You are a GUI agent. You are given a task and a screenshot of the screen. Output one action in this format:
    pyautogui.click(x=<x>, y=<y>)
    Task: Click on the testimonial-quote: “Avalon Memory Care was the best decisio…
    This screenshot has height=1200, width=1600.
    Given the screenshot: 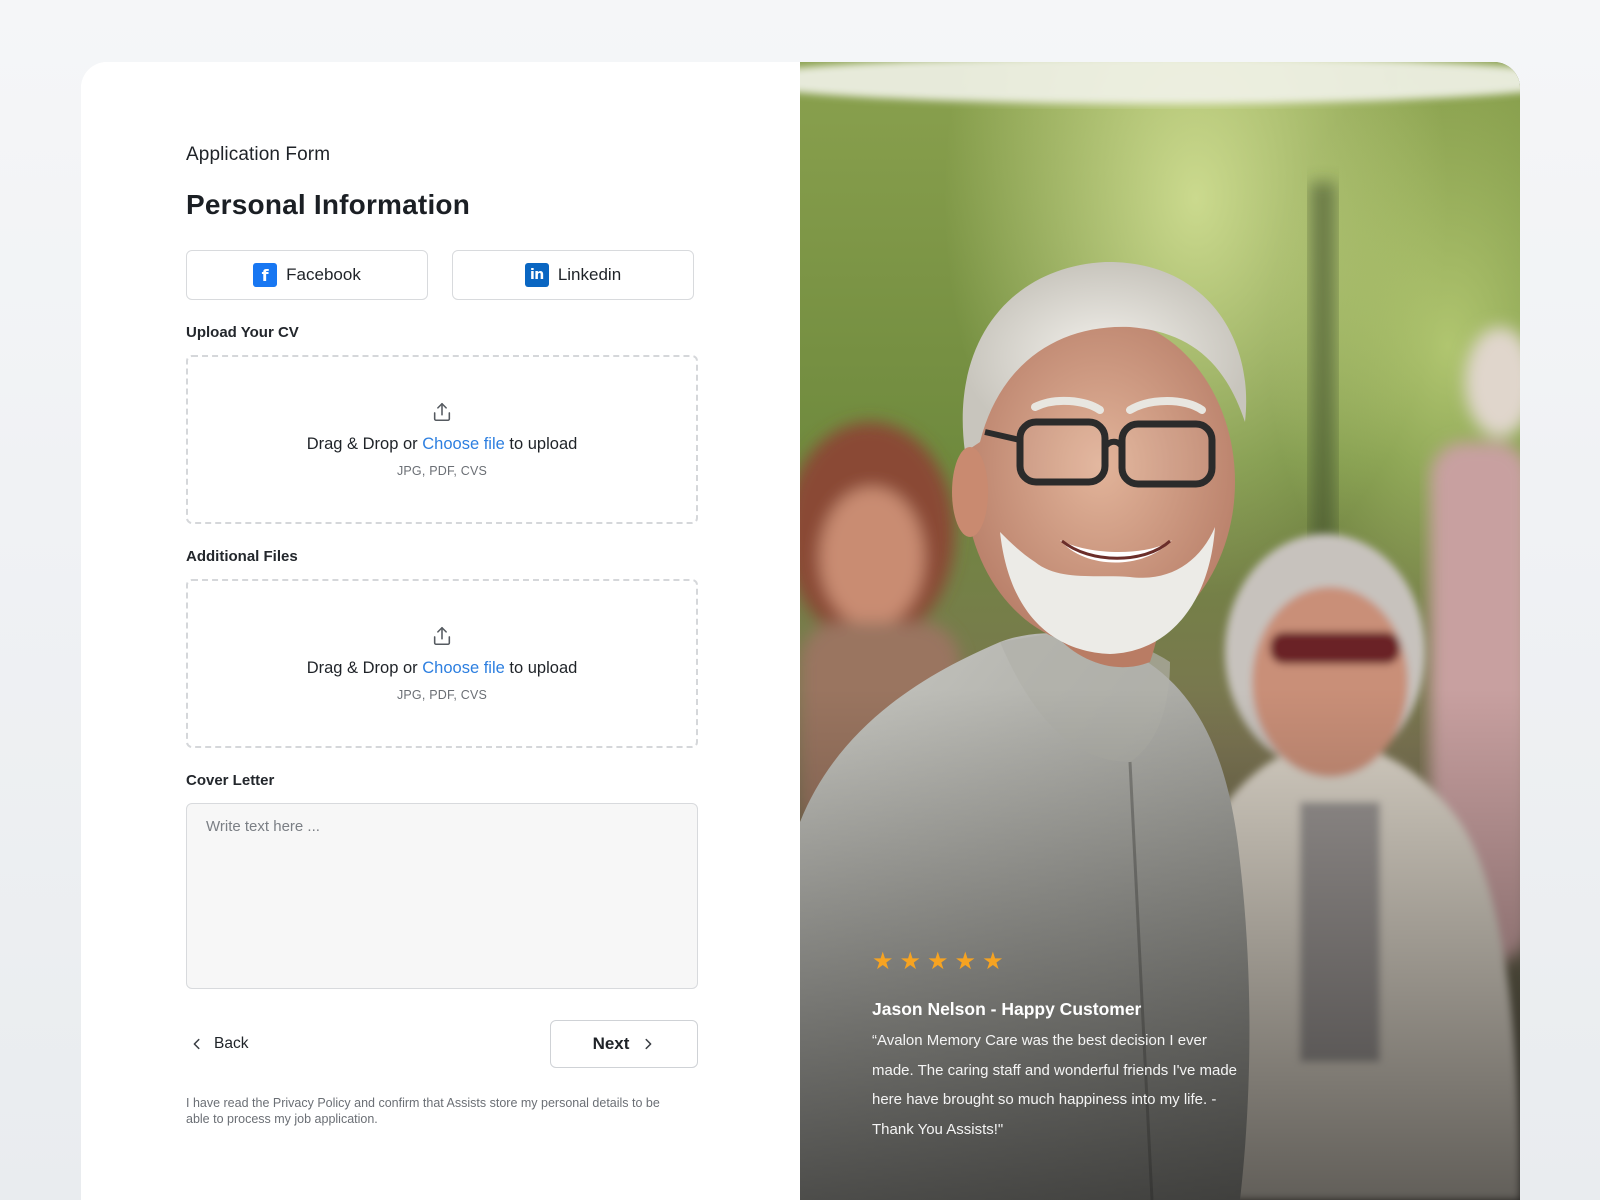 What is the action you would take?
    pyautogui.click(x=1055, y=1085)
    